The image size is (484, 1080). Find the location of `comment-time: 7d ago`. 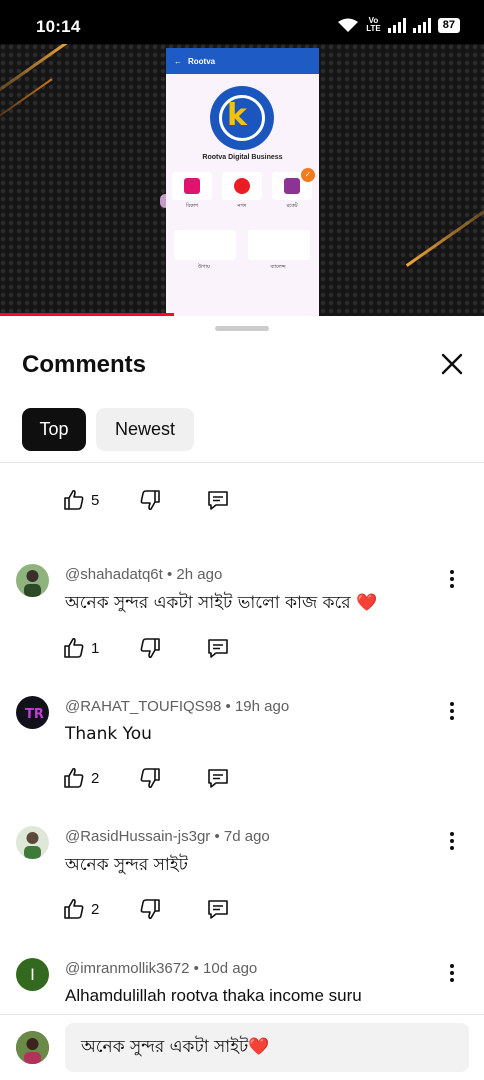

comment-time: 7d ago is located at coordinates (246, 836).